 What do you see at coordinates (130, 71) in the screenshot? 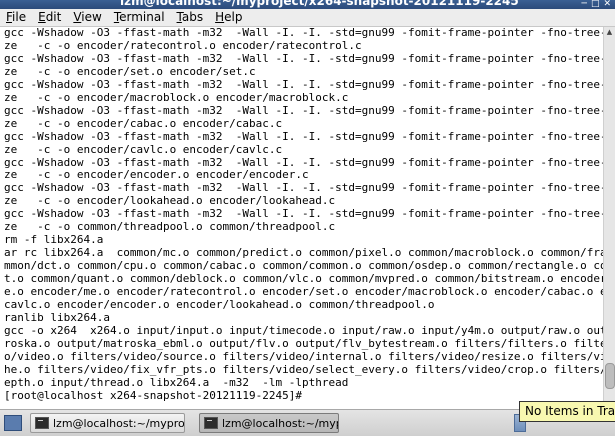
I see `terminal-line: ze -c -o encoder/set.o encoder/set.c` at bounding box center [130, 71].